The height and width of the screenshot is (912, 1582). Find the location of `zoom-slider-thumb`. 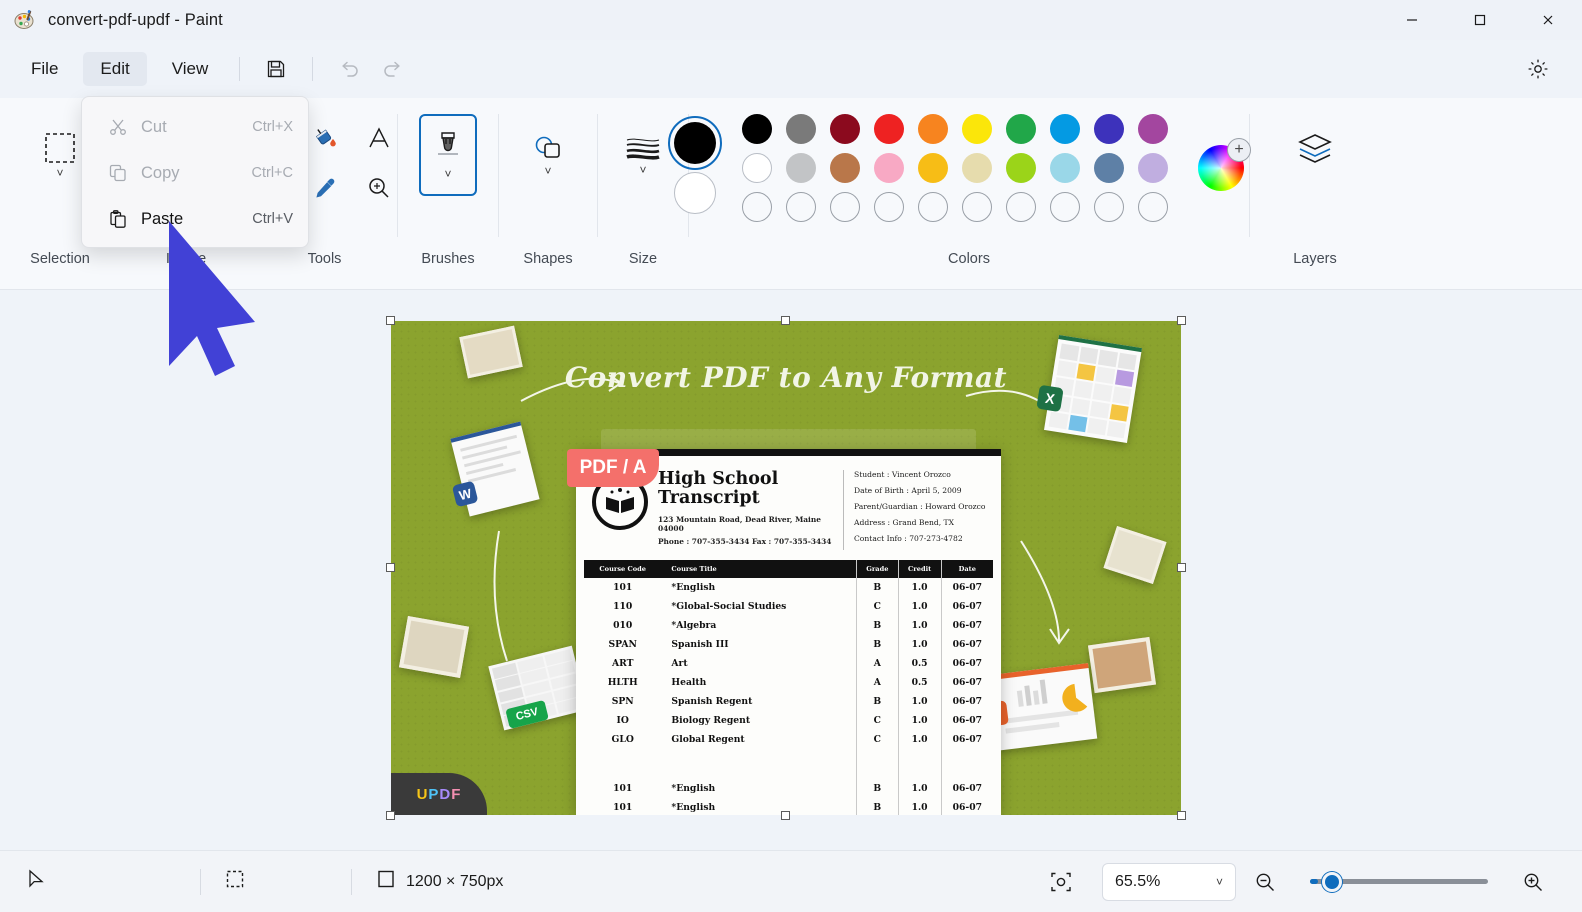

zoom-slider-thumb is located at coordinates (1332, 881).